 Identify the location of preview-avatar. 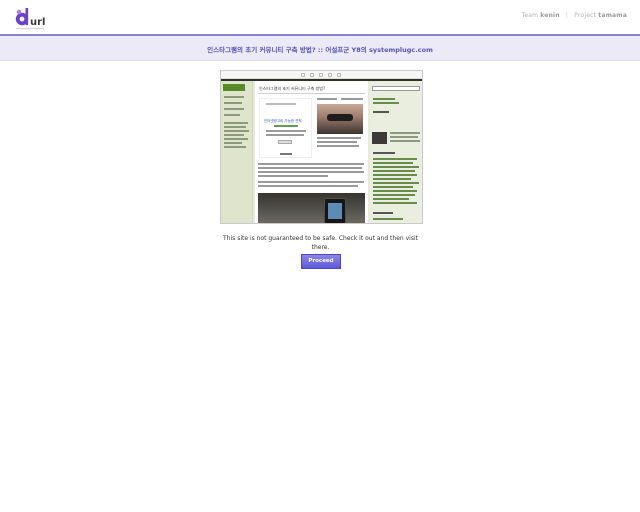
(379, 138).